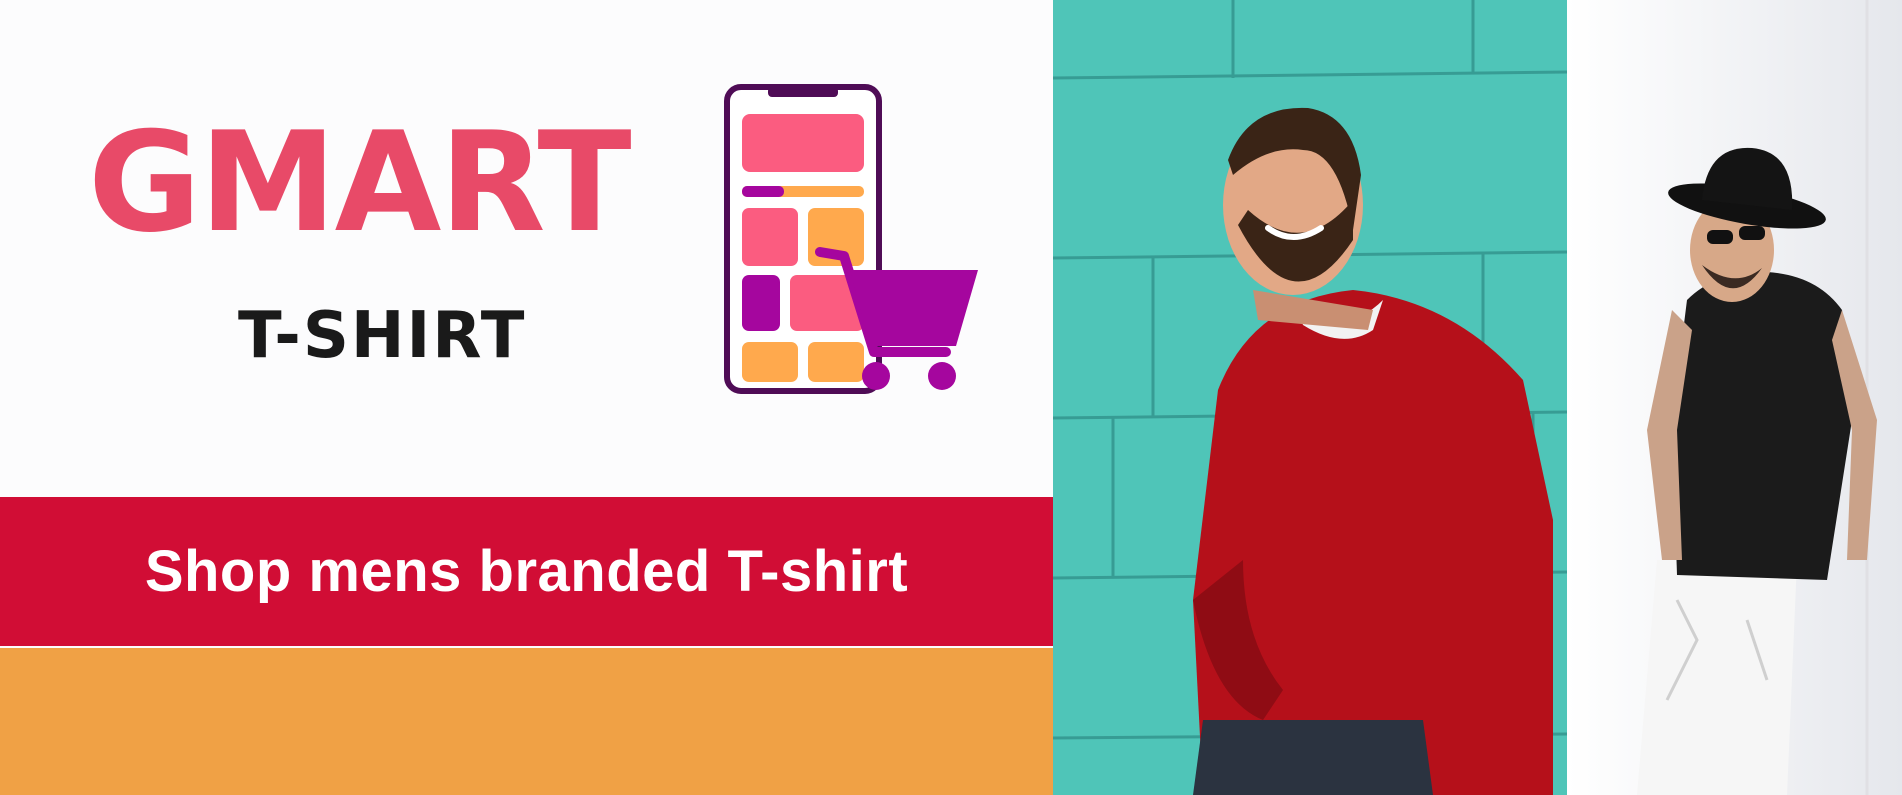 This screenshot has height=795, width=1902. Describe the element at coordinates (851, 239) in the screenshot. I see `phone-shopping-cart-icon` at that location.